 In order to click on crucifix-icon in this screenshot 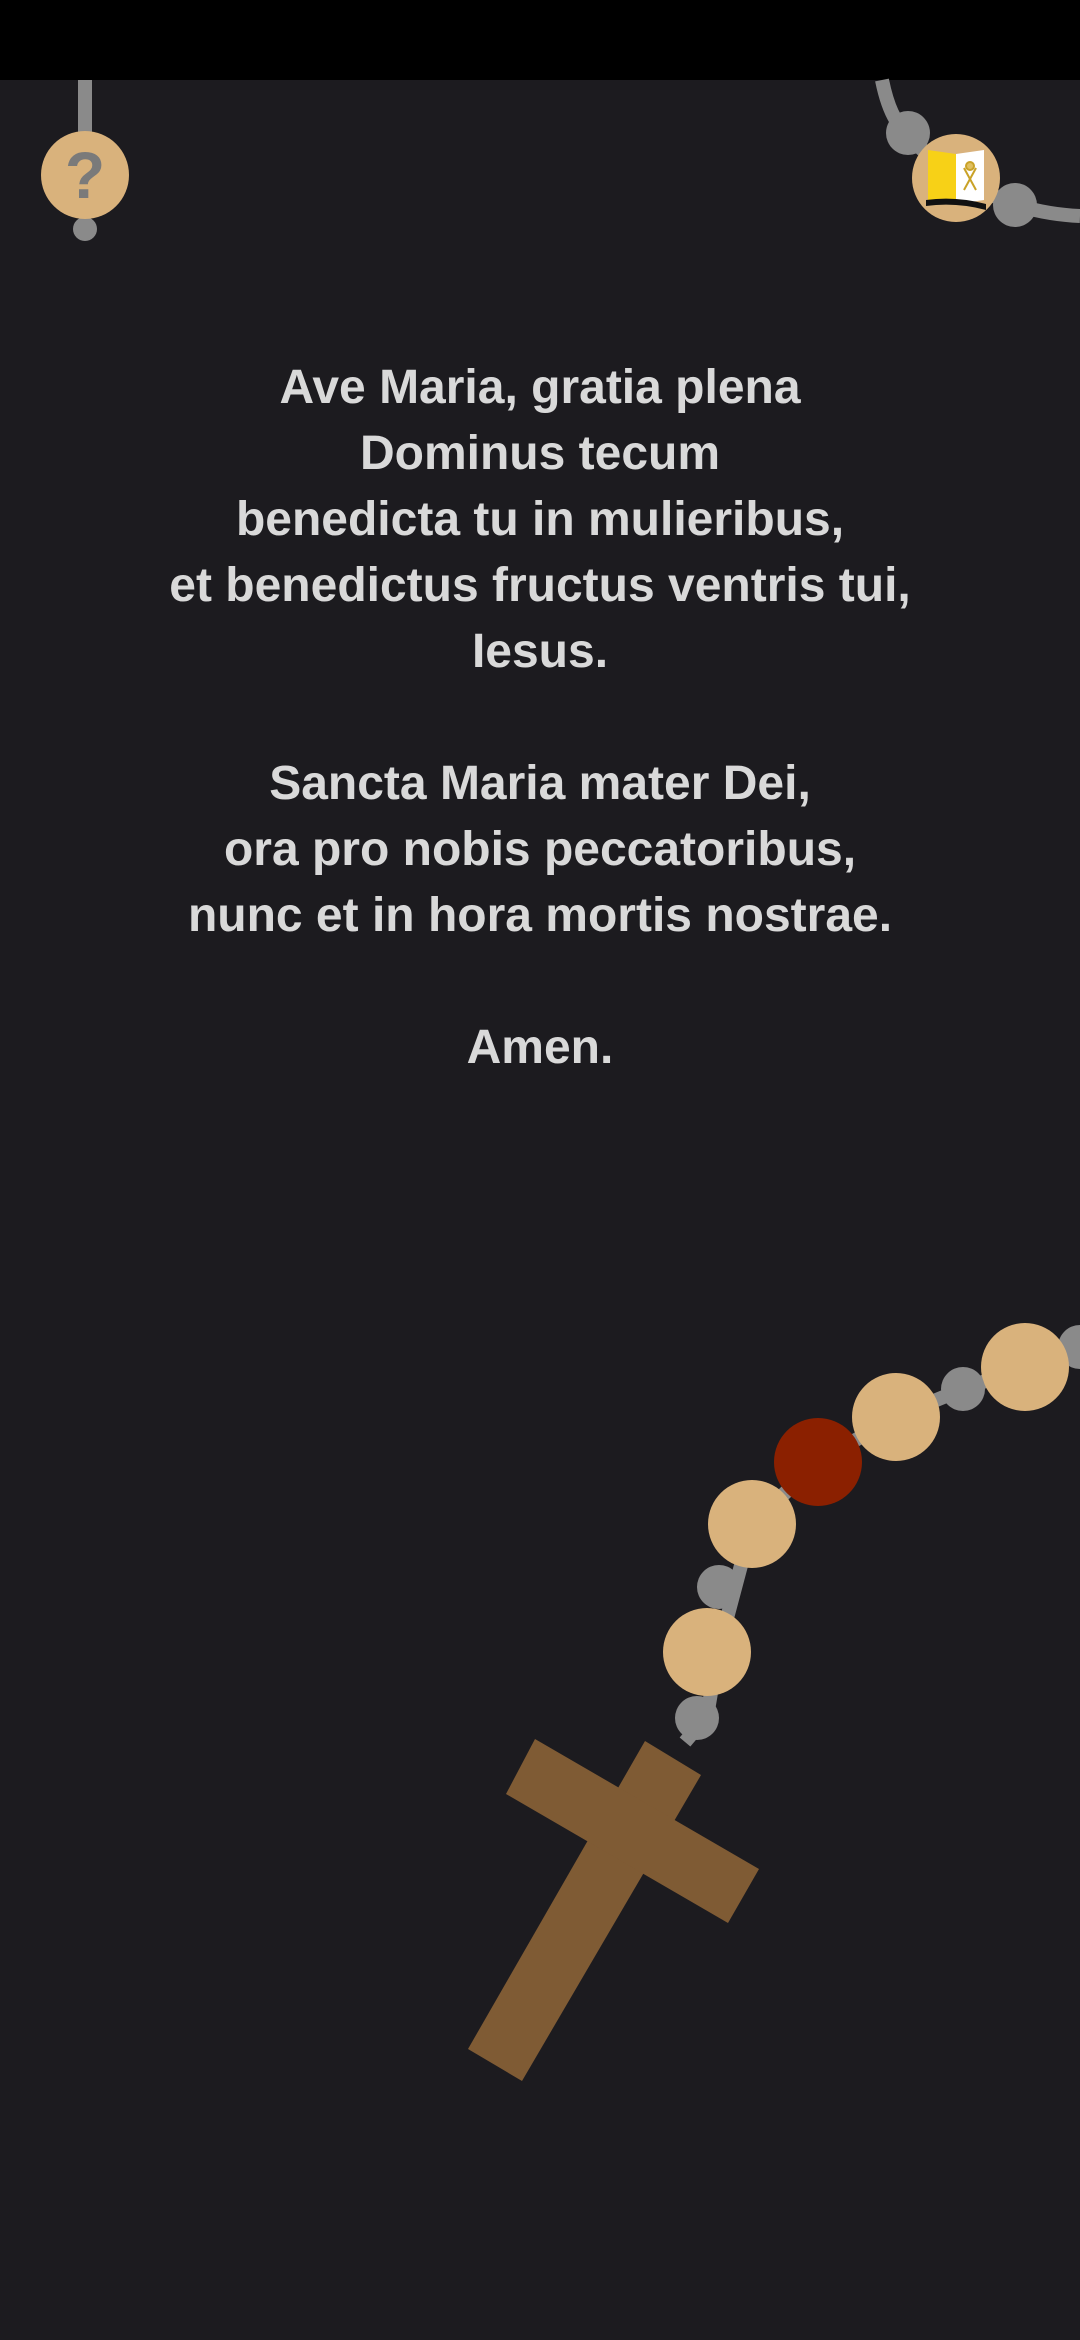, I will do `click(613, 1910)`.